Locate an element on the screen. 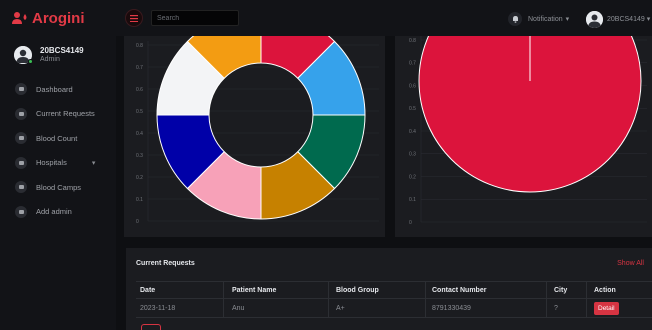 The image size is (652, 330). sidebar-item-hospitals: Hospitals ▾ is located at coordinates (58, 163).